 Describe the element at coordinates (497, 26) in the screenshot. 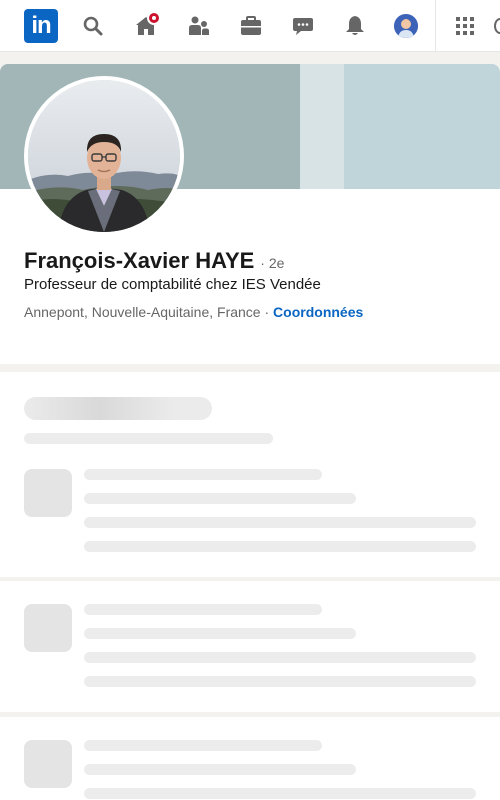

I see `premium-icon-partial` at that location.